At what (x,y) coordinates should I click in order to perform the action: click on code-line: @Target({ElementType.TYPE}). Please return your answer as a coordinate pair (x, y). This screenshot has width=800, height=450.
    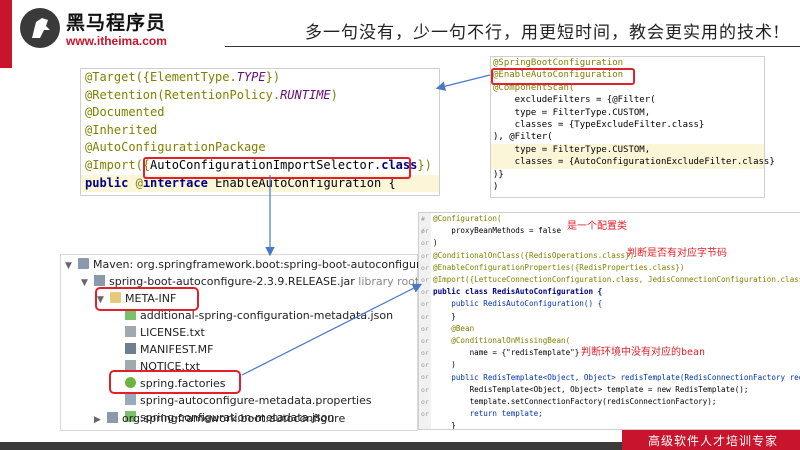
    Looking at the image, I should click on (183, 77).